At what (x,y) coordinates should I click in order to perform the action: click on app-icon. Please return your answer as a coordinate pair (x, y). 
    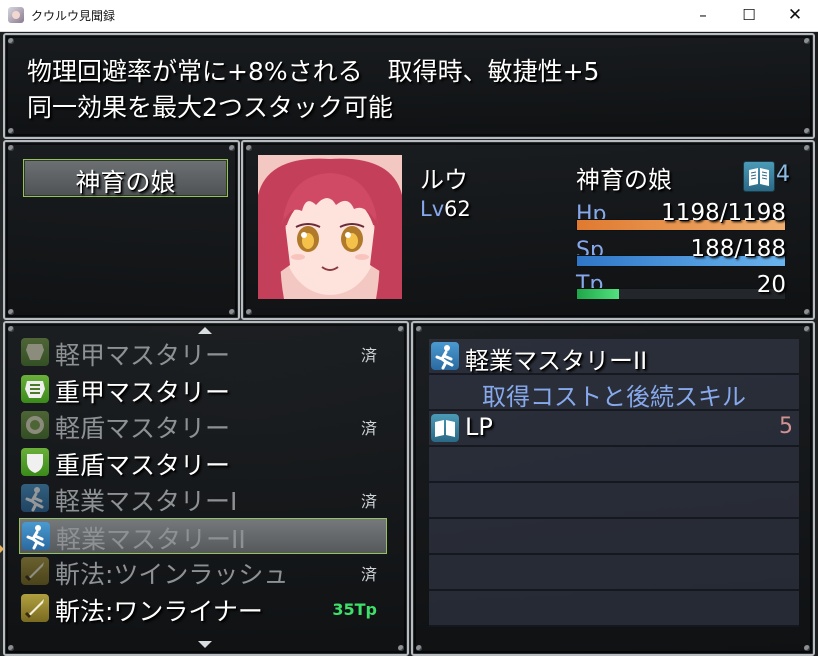
    Looking at the image, I should click on (16, 15).